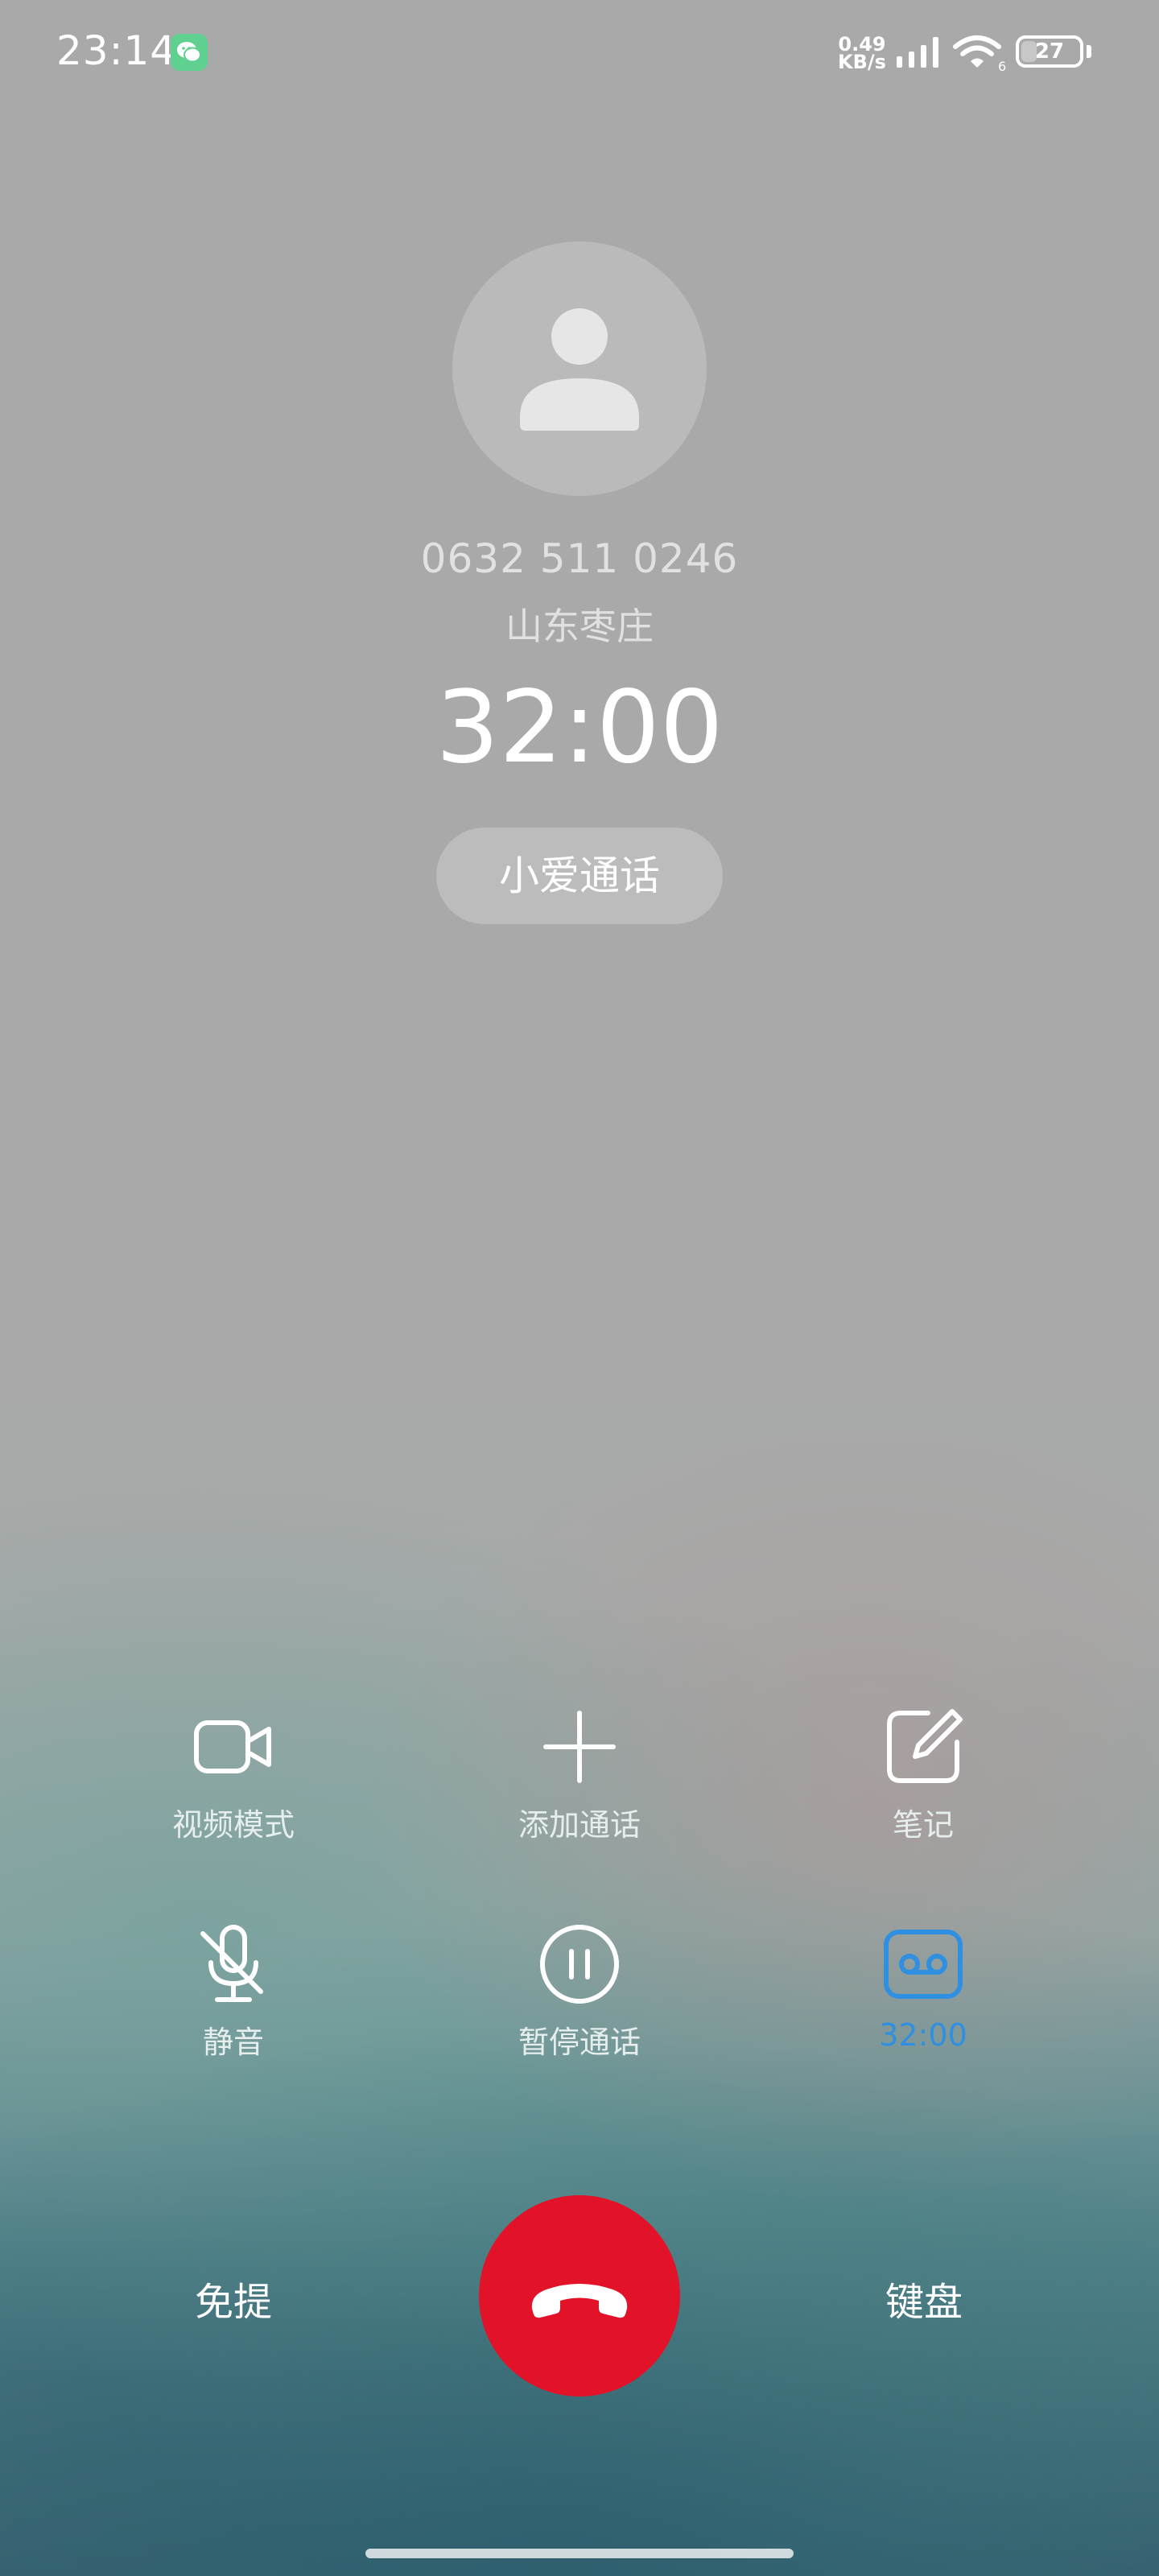  What do you see at coordinates (923, 1825) in the screenshot?
I see `notes-label: 笔记` at bounding box center [923, 1825].